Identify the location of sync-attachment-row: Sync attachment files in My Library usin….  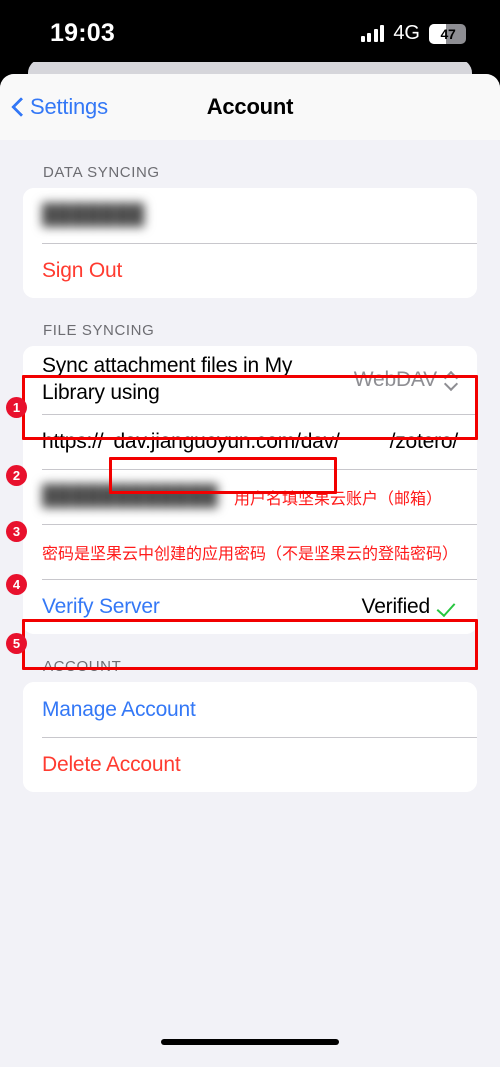
(250, 380).